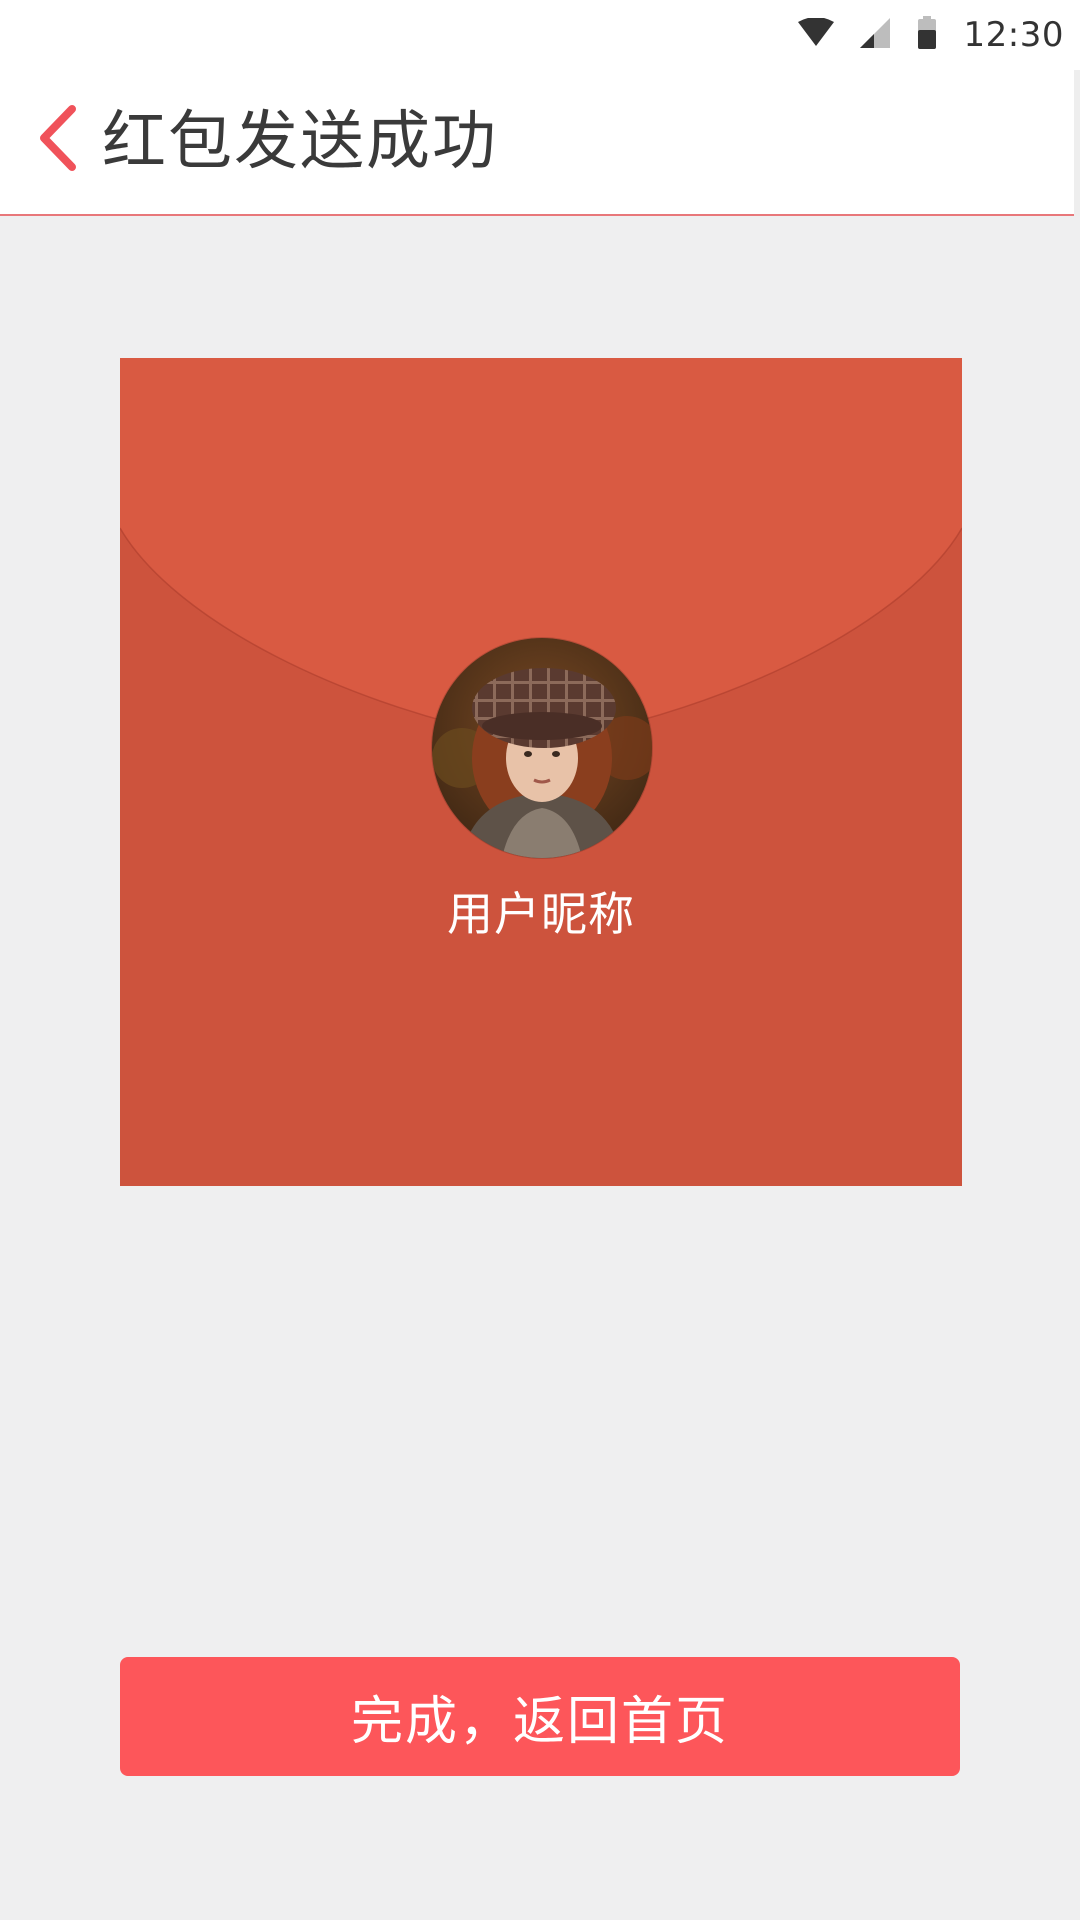 Image resolution: width=1080 pixels, height=1920 pixels. What do you see at coordinates (874, 35) in the screenshot?
I see `cell-signal-icon` at bounding box center [874, 35].